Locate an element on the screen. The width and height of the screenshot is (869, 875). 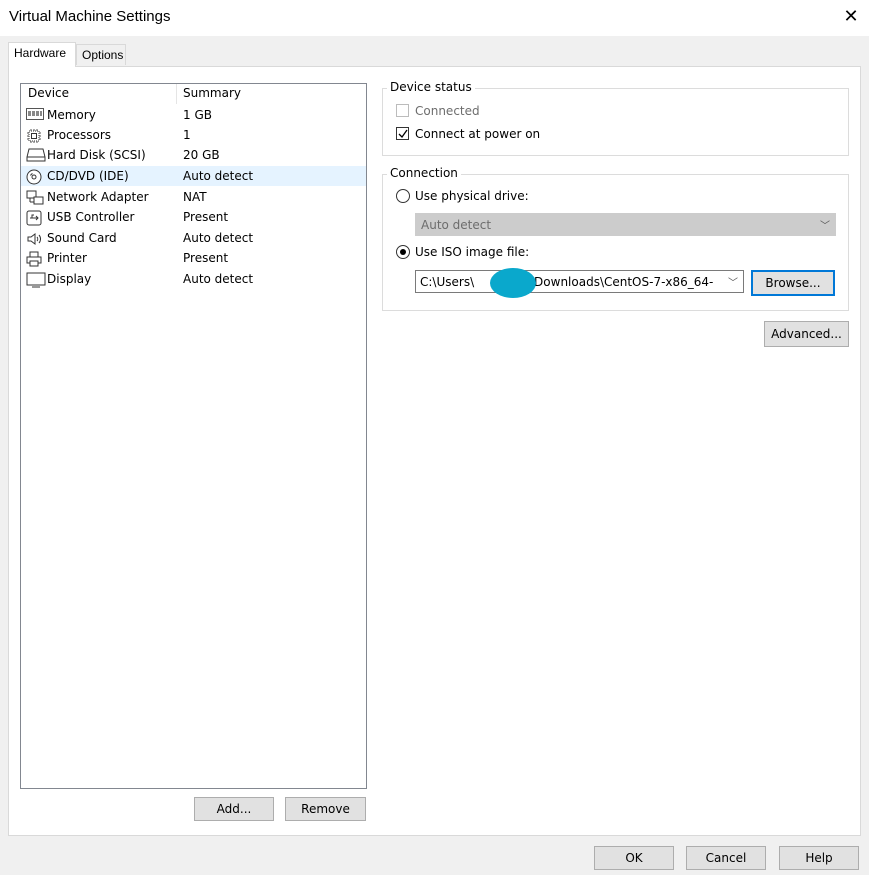
device-summary: 1 GB is located at coordinates (197, 115).